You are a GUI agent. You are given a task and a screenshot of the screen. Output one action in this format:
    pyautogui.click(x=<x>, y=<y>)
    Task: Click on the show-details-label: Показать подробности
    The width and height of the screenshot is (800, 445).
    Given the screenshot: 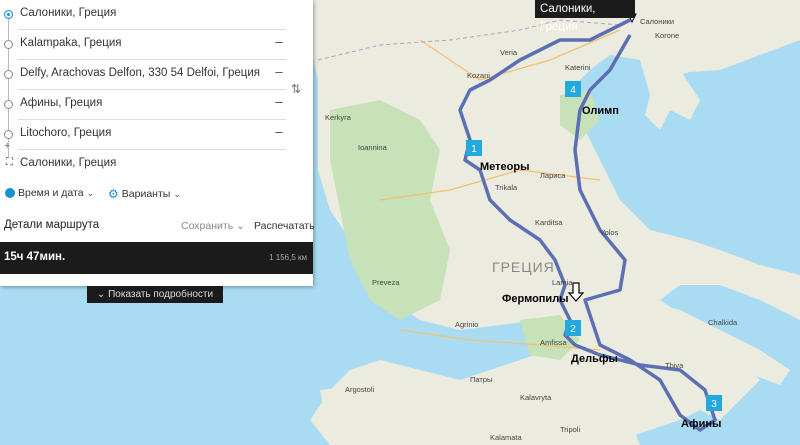 What is the action you would take?
    pyautogui.click(x=161, y=294)
    